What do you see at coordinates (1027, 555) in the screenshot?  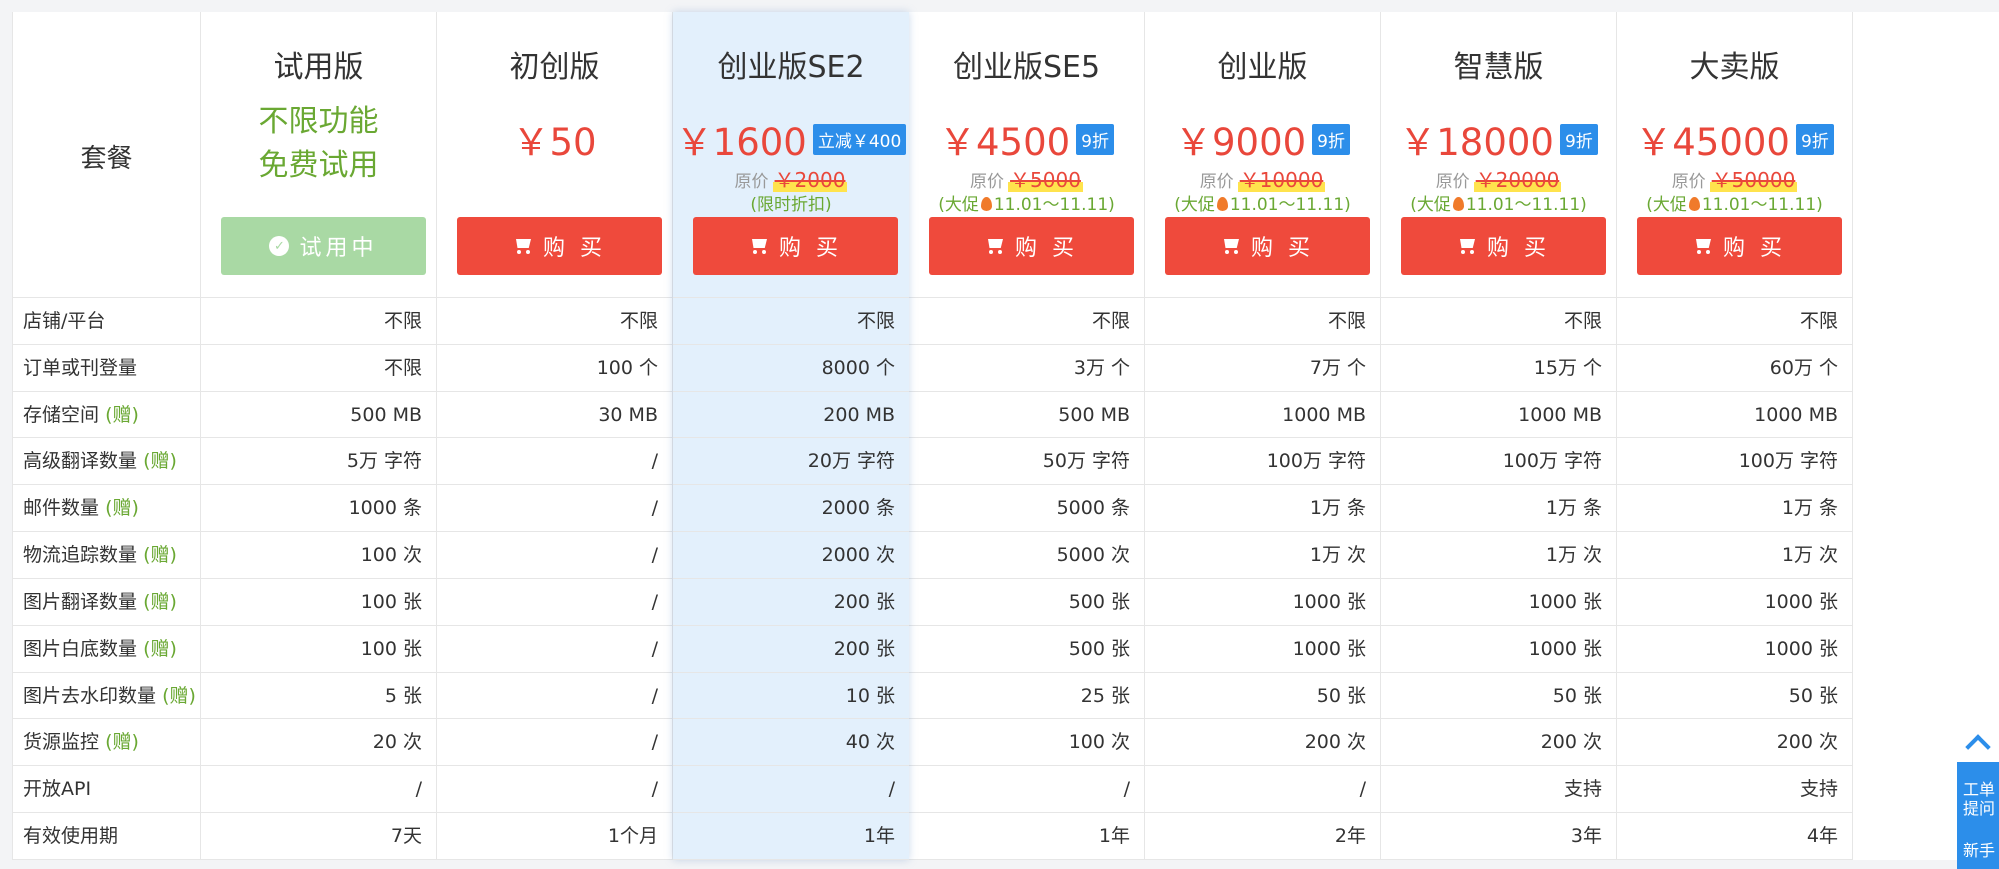 I see `plan-value: 5000 次` at bounding box center [1027, 555].